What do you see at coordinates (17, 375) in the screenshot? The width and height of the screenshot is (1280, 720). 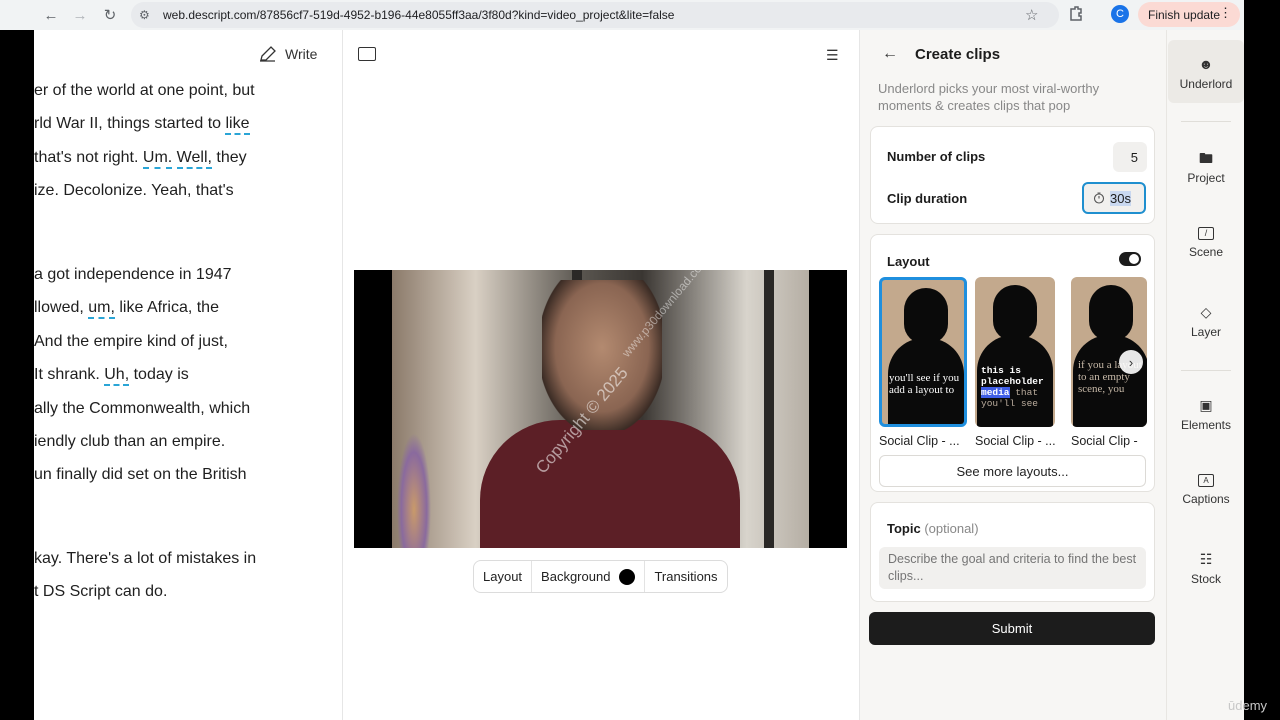 I see `frame-border-left` at bounding box center [17, 375].